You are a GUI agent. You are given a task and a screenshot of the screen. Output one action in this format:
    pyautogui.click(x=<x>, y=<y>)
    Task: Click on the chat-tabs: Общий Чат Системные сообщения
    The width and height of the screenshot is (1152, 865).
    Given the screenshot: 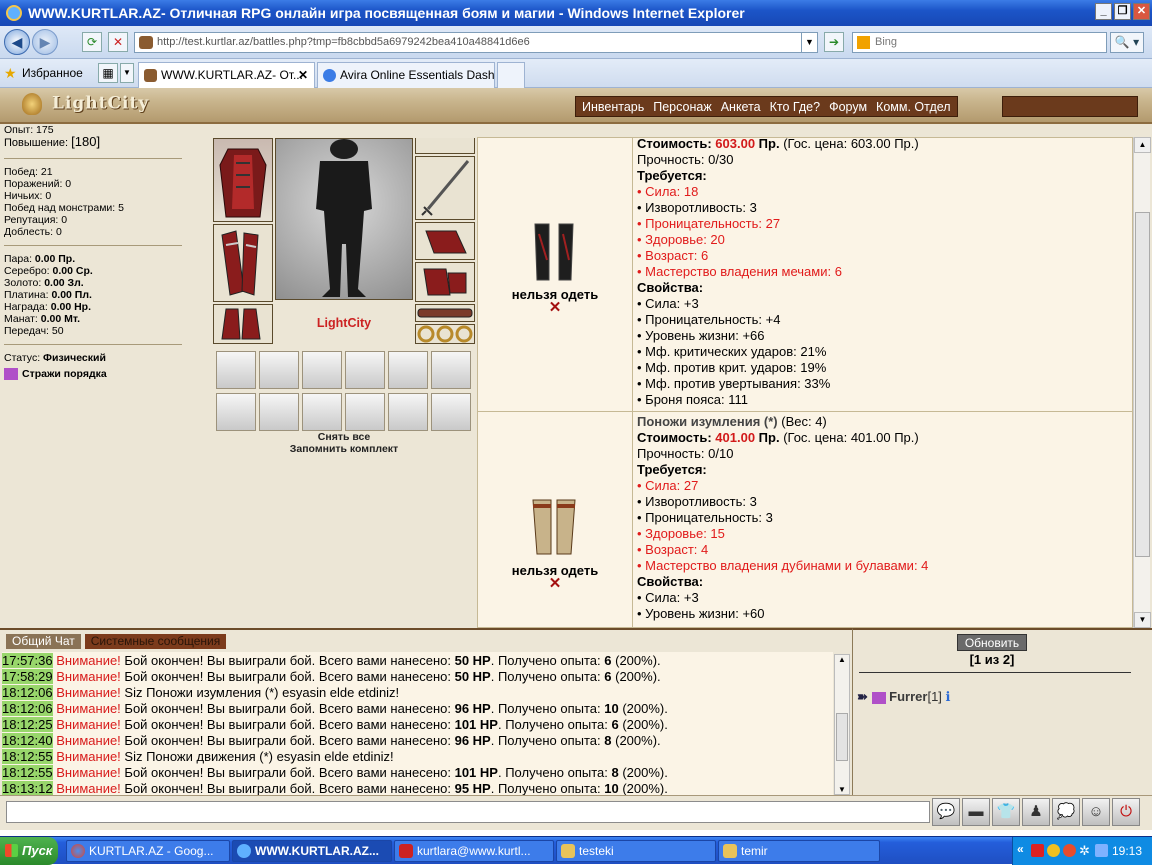 What is the action you would take?
    pyautogui.click(x=116, y=641)
    